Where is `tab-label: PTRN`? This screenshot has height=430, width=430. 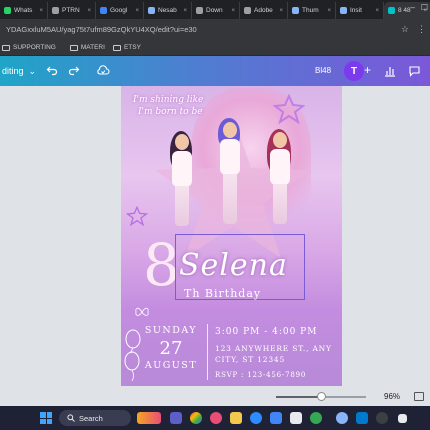 tab-label: PTRN is located at coordinates (71, 10).